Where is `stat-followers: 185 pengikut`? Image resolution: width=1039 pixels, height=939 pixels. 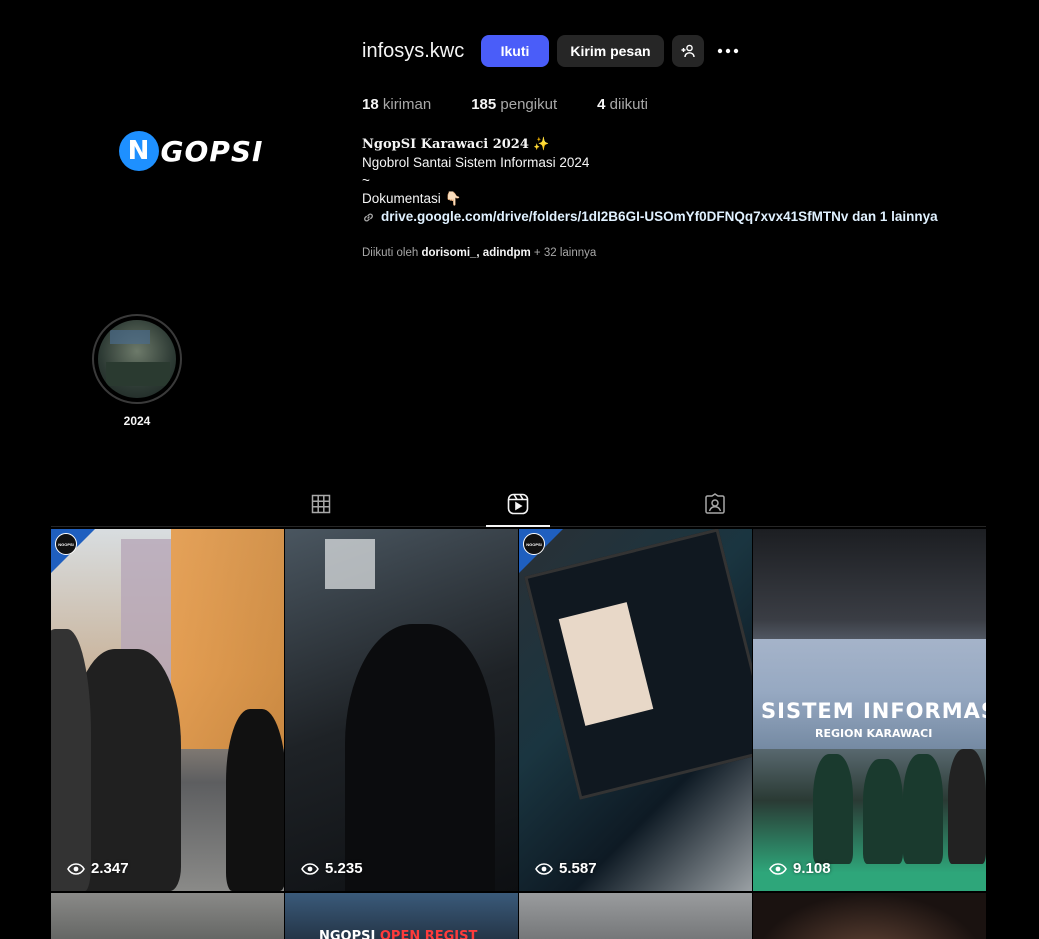 stat-followers: 185 pengikut is located at coordinates (514, 104).